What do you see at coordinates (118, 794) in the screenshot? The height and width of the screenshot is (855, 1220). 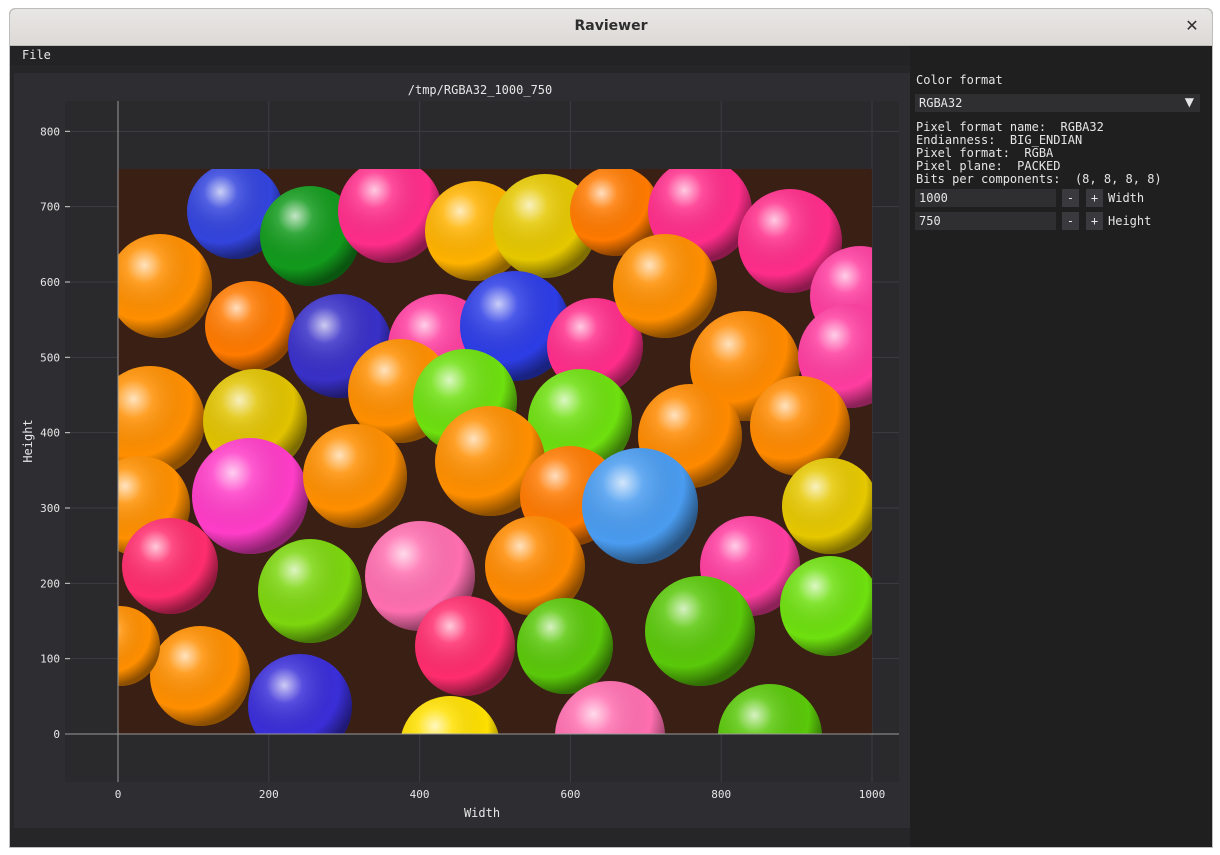 I see `x-tick-label: 0` at bounding box center [118, 794].